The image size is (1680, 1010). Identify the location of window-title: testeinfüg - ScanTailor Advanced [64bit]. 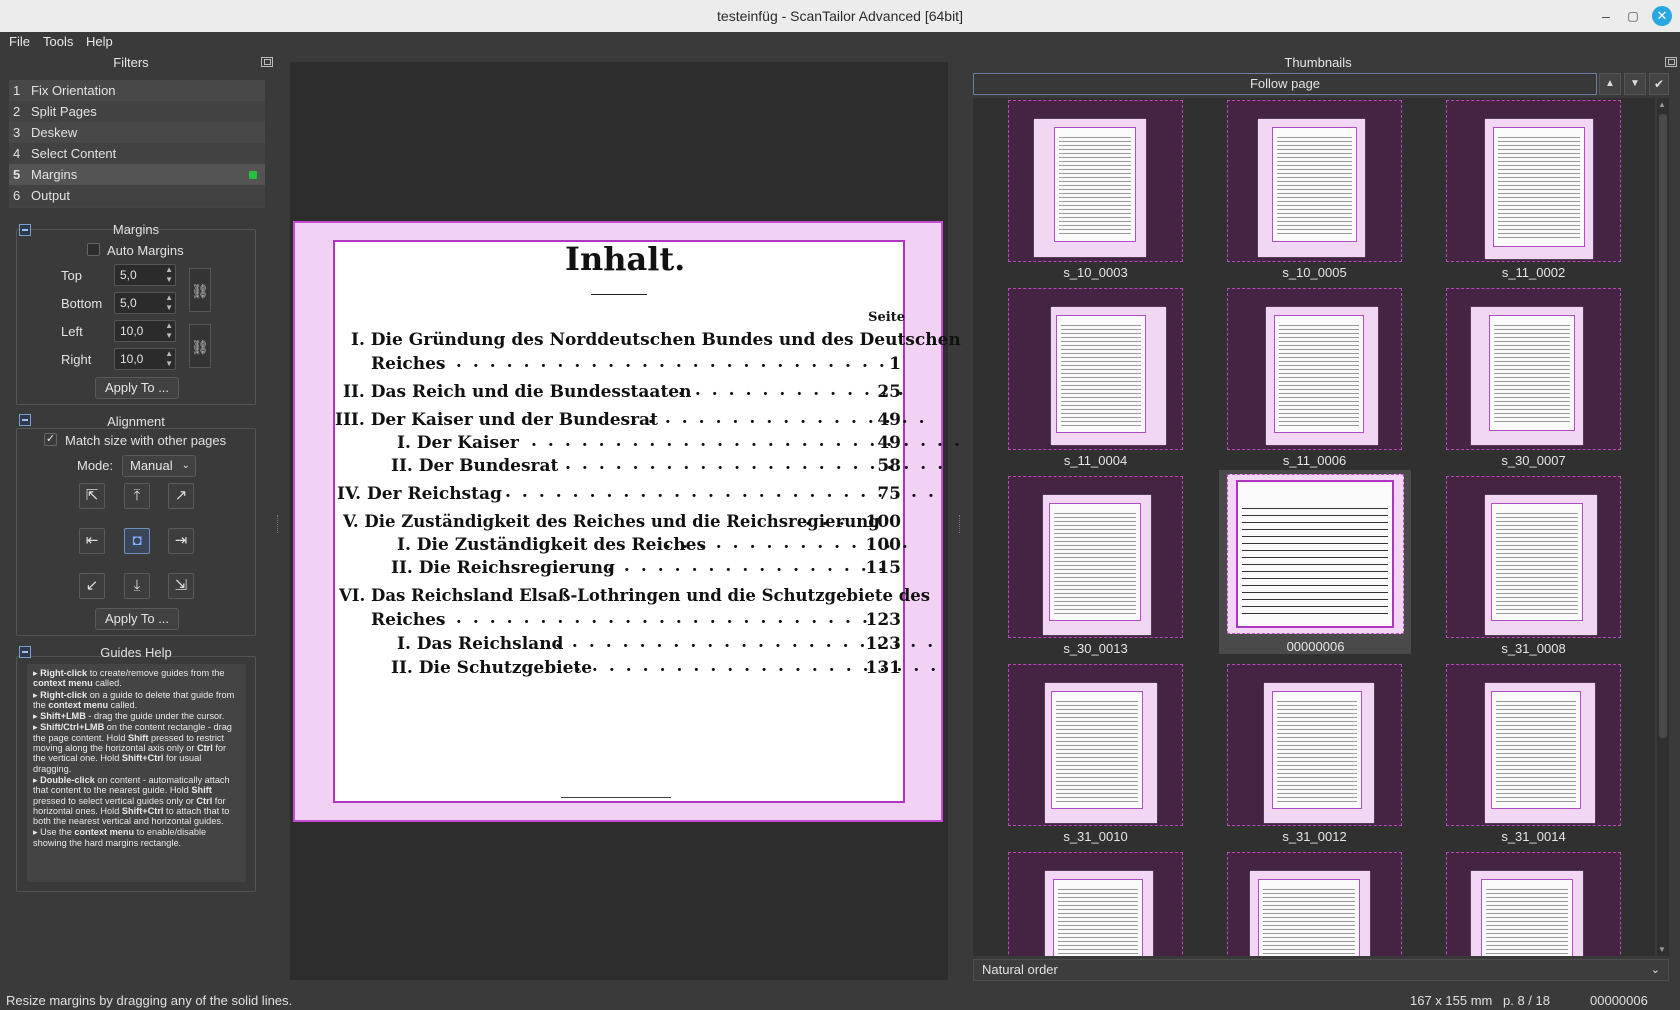
(840, 16).